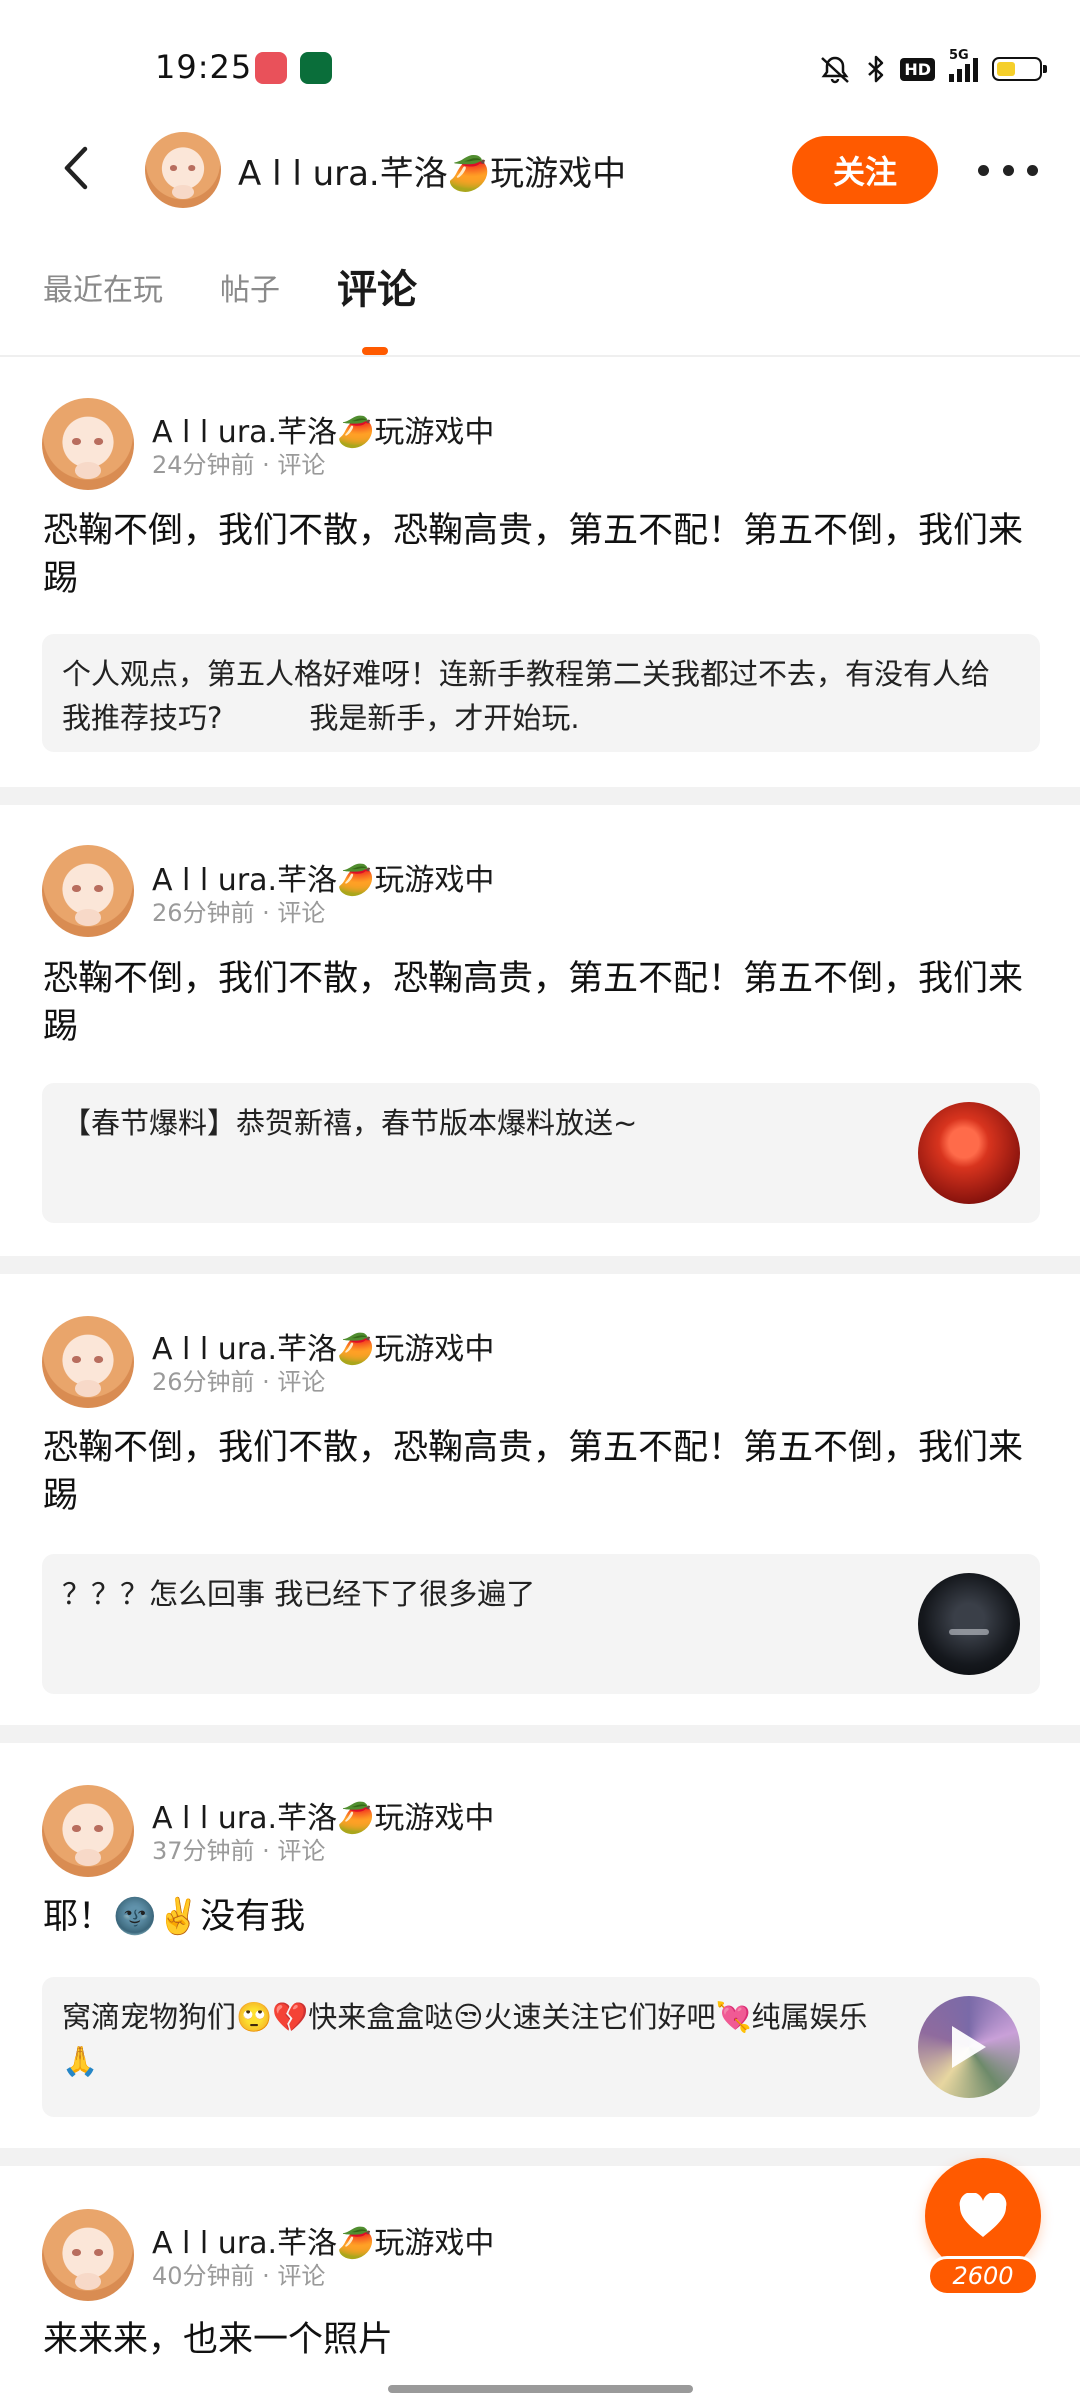 The image size is (1080, 2400). What do you see at coordinates (271, 68) in the screenshot?
I see `music-app-notification-icon` at bounding box center [271, 68].